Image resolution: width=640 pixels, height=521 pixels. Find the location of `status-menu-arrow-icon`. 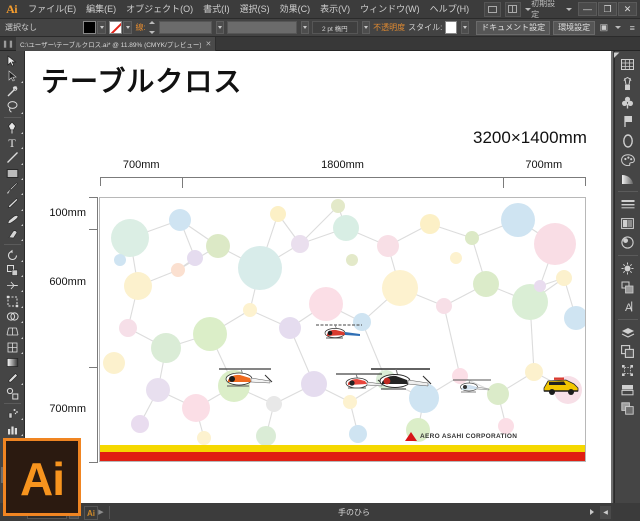

status-menu-arrow-icon is located at coordinates (592, 512).